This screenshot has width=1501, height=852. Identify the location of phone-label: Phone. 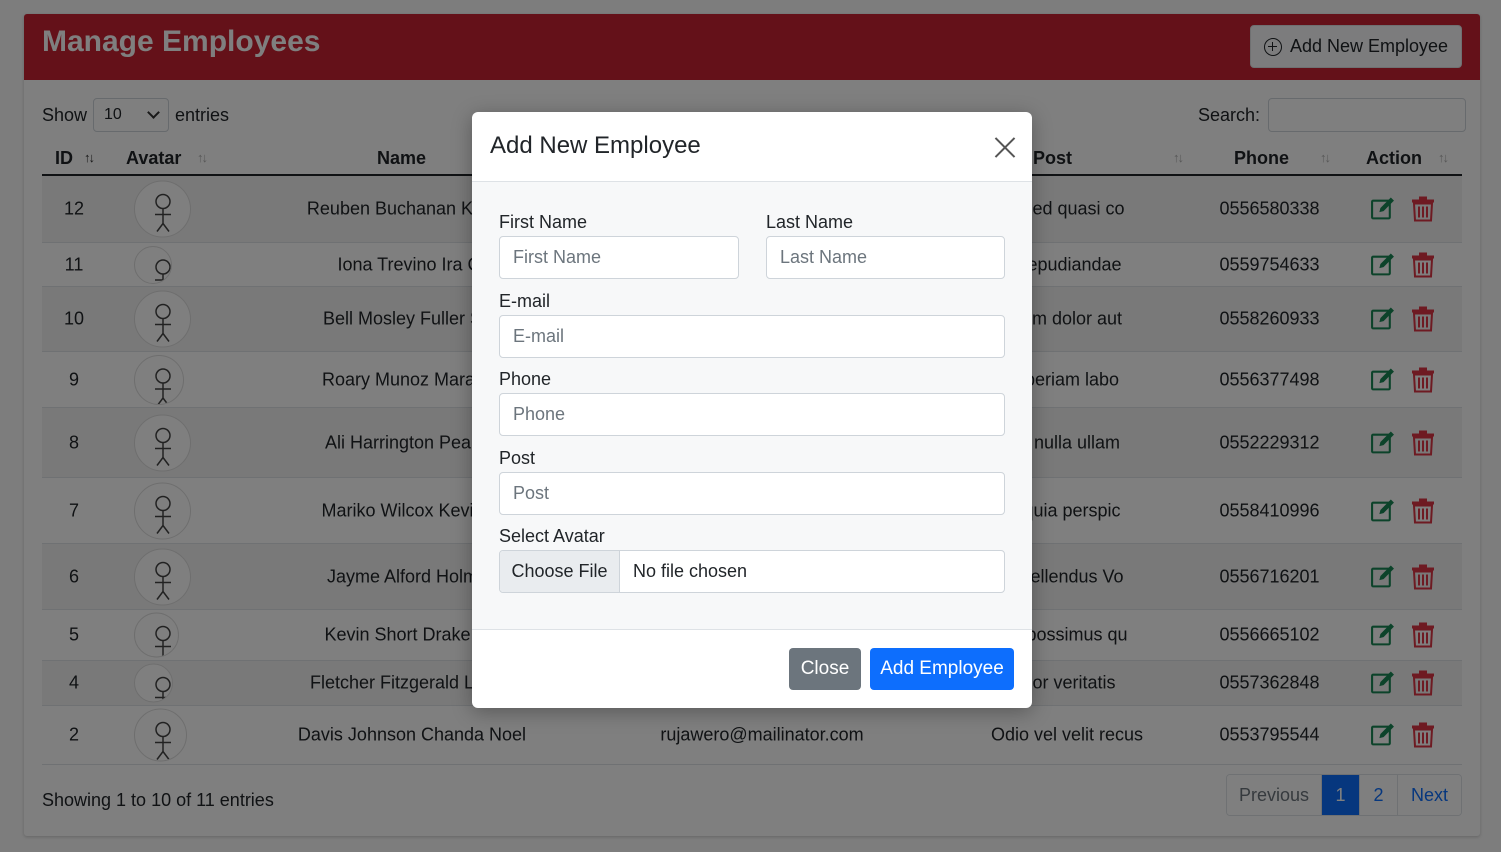
(525, 379).